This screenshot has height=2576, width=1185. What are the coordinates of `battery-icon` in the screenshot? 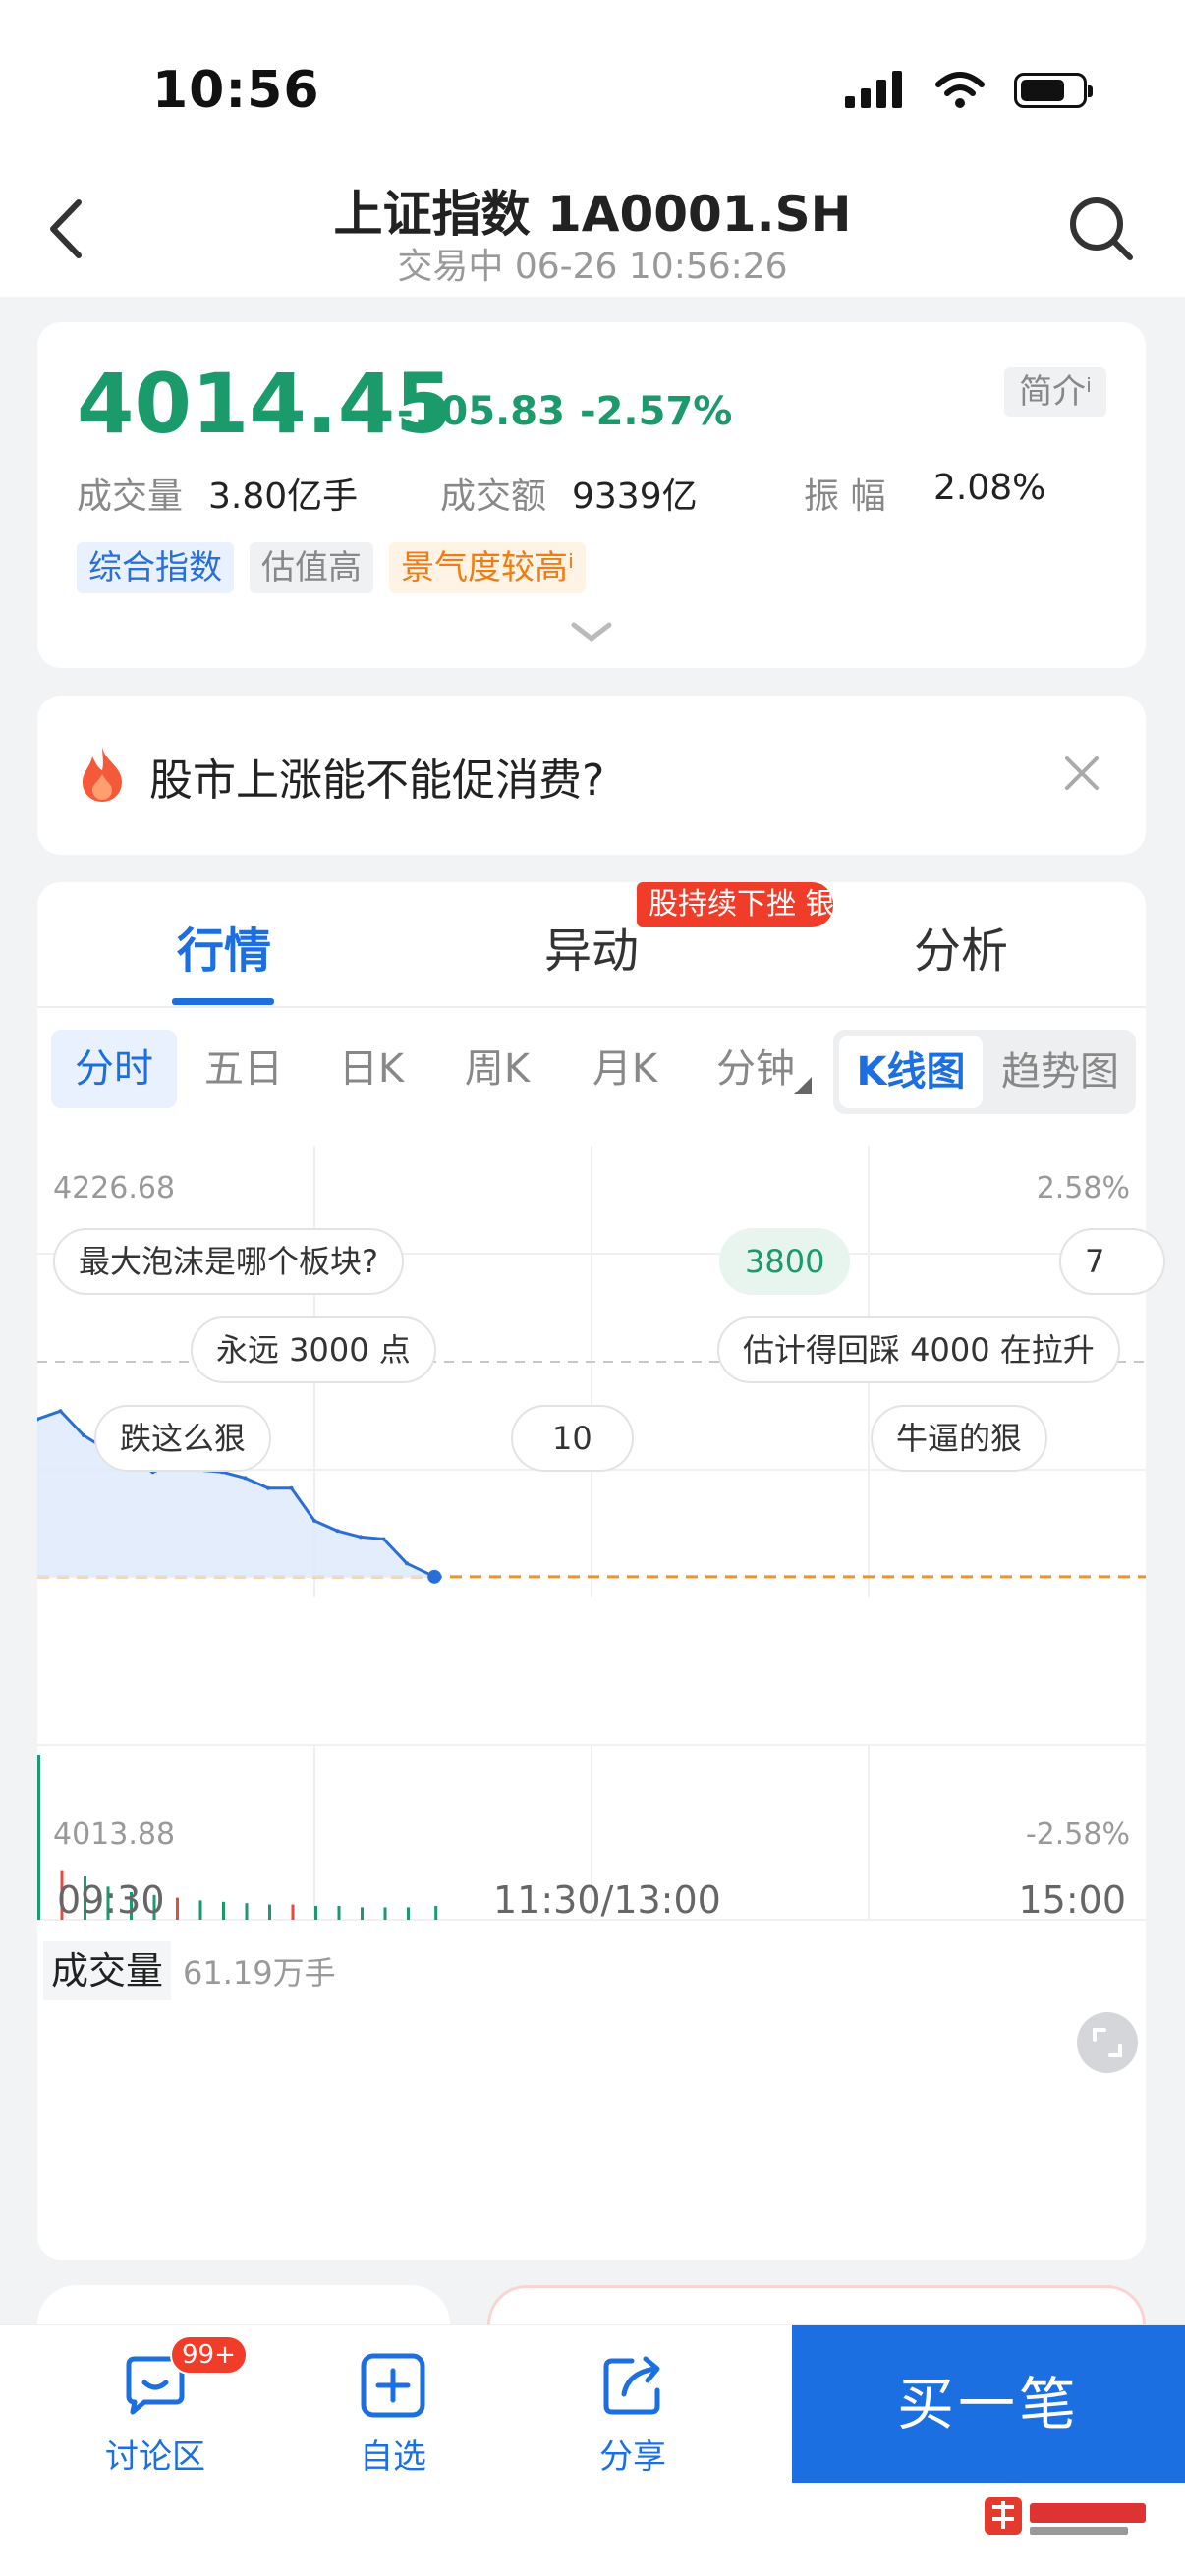 It's located at (1053, 90).